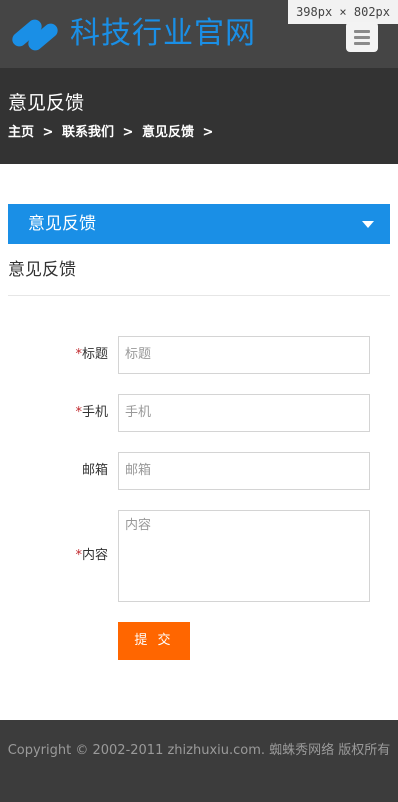 This screenshot has height=802, width=398. Describe the element at coordinates (199, 116) in the screenshot. I see `page-banner: 意见反馈` at that location.